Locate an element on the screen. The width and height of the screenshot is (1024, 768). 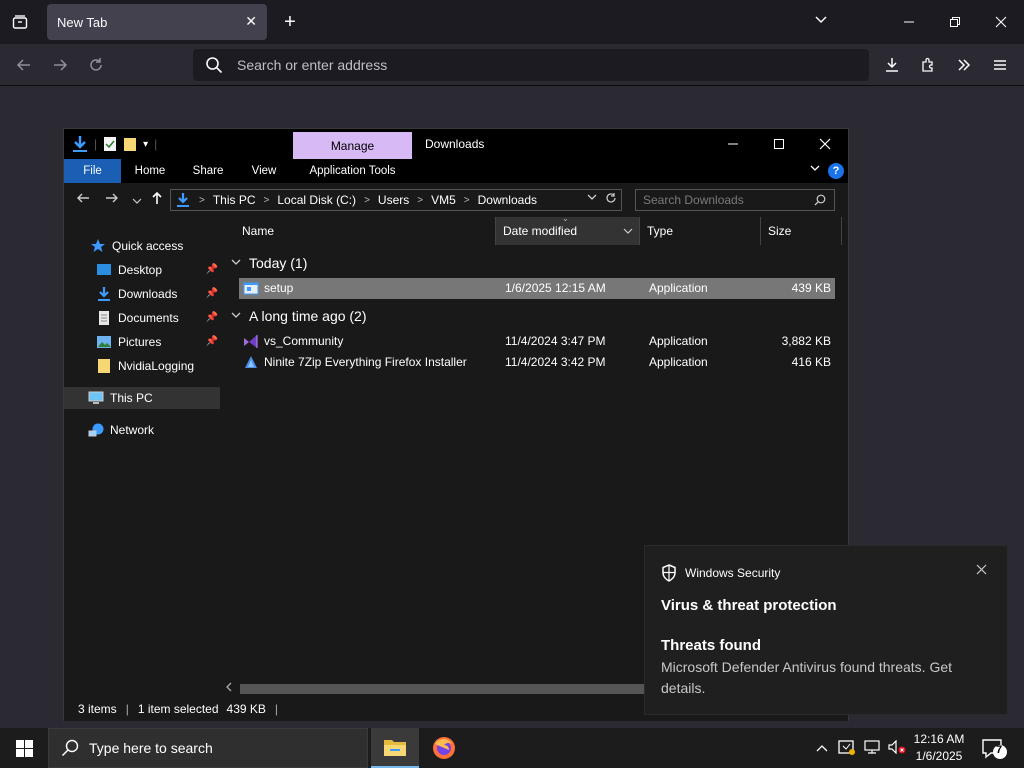
browser-minimize-button is located at coordinates (909, 22).